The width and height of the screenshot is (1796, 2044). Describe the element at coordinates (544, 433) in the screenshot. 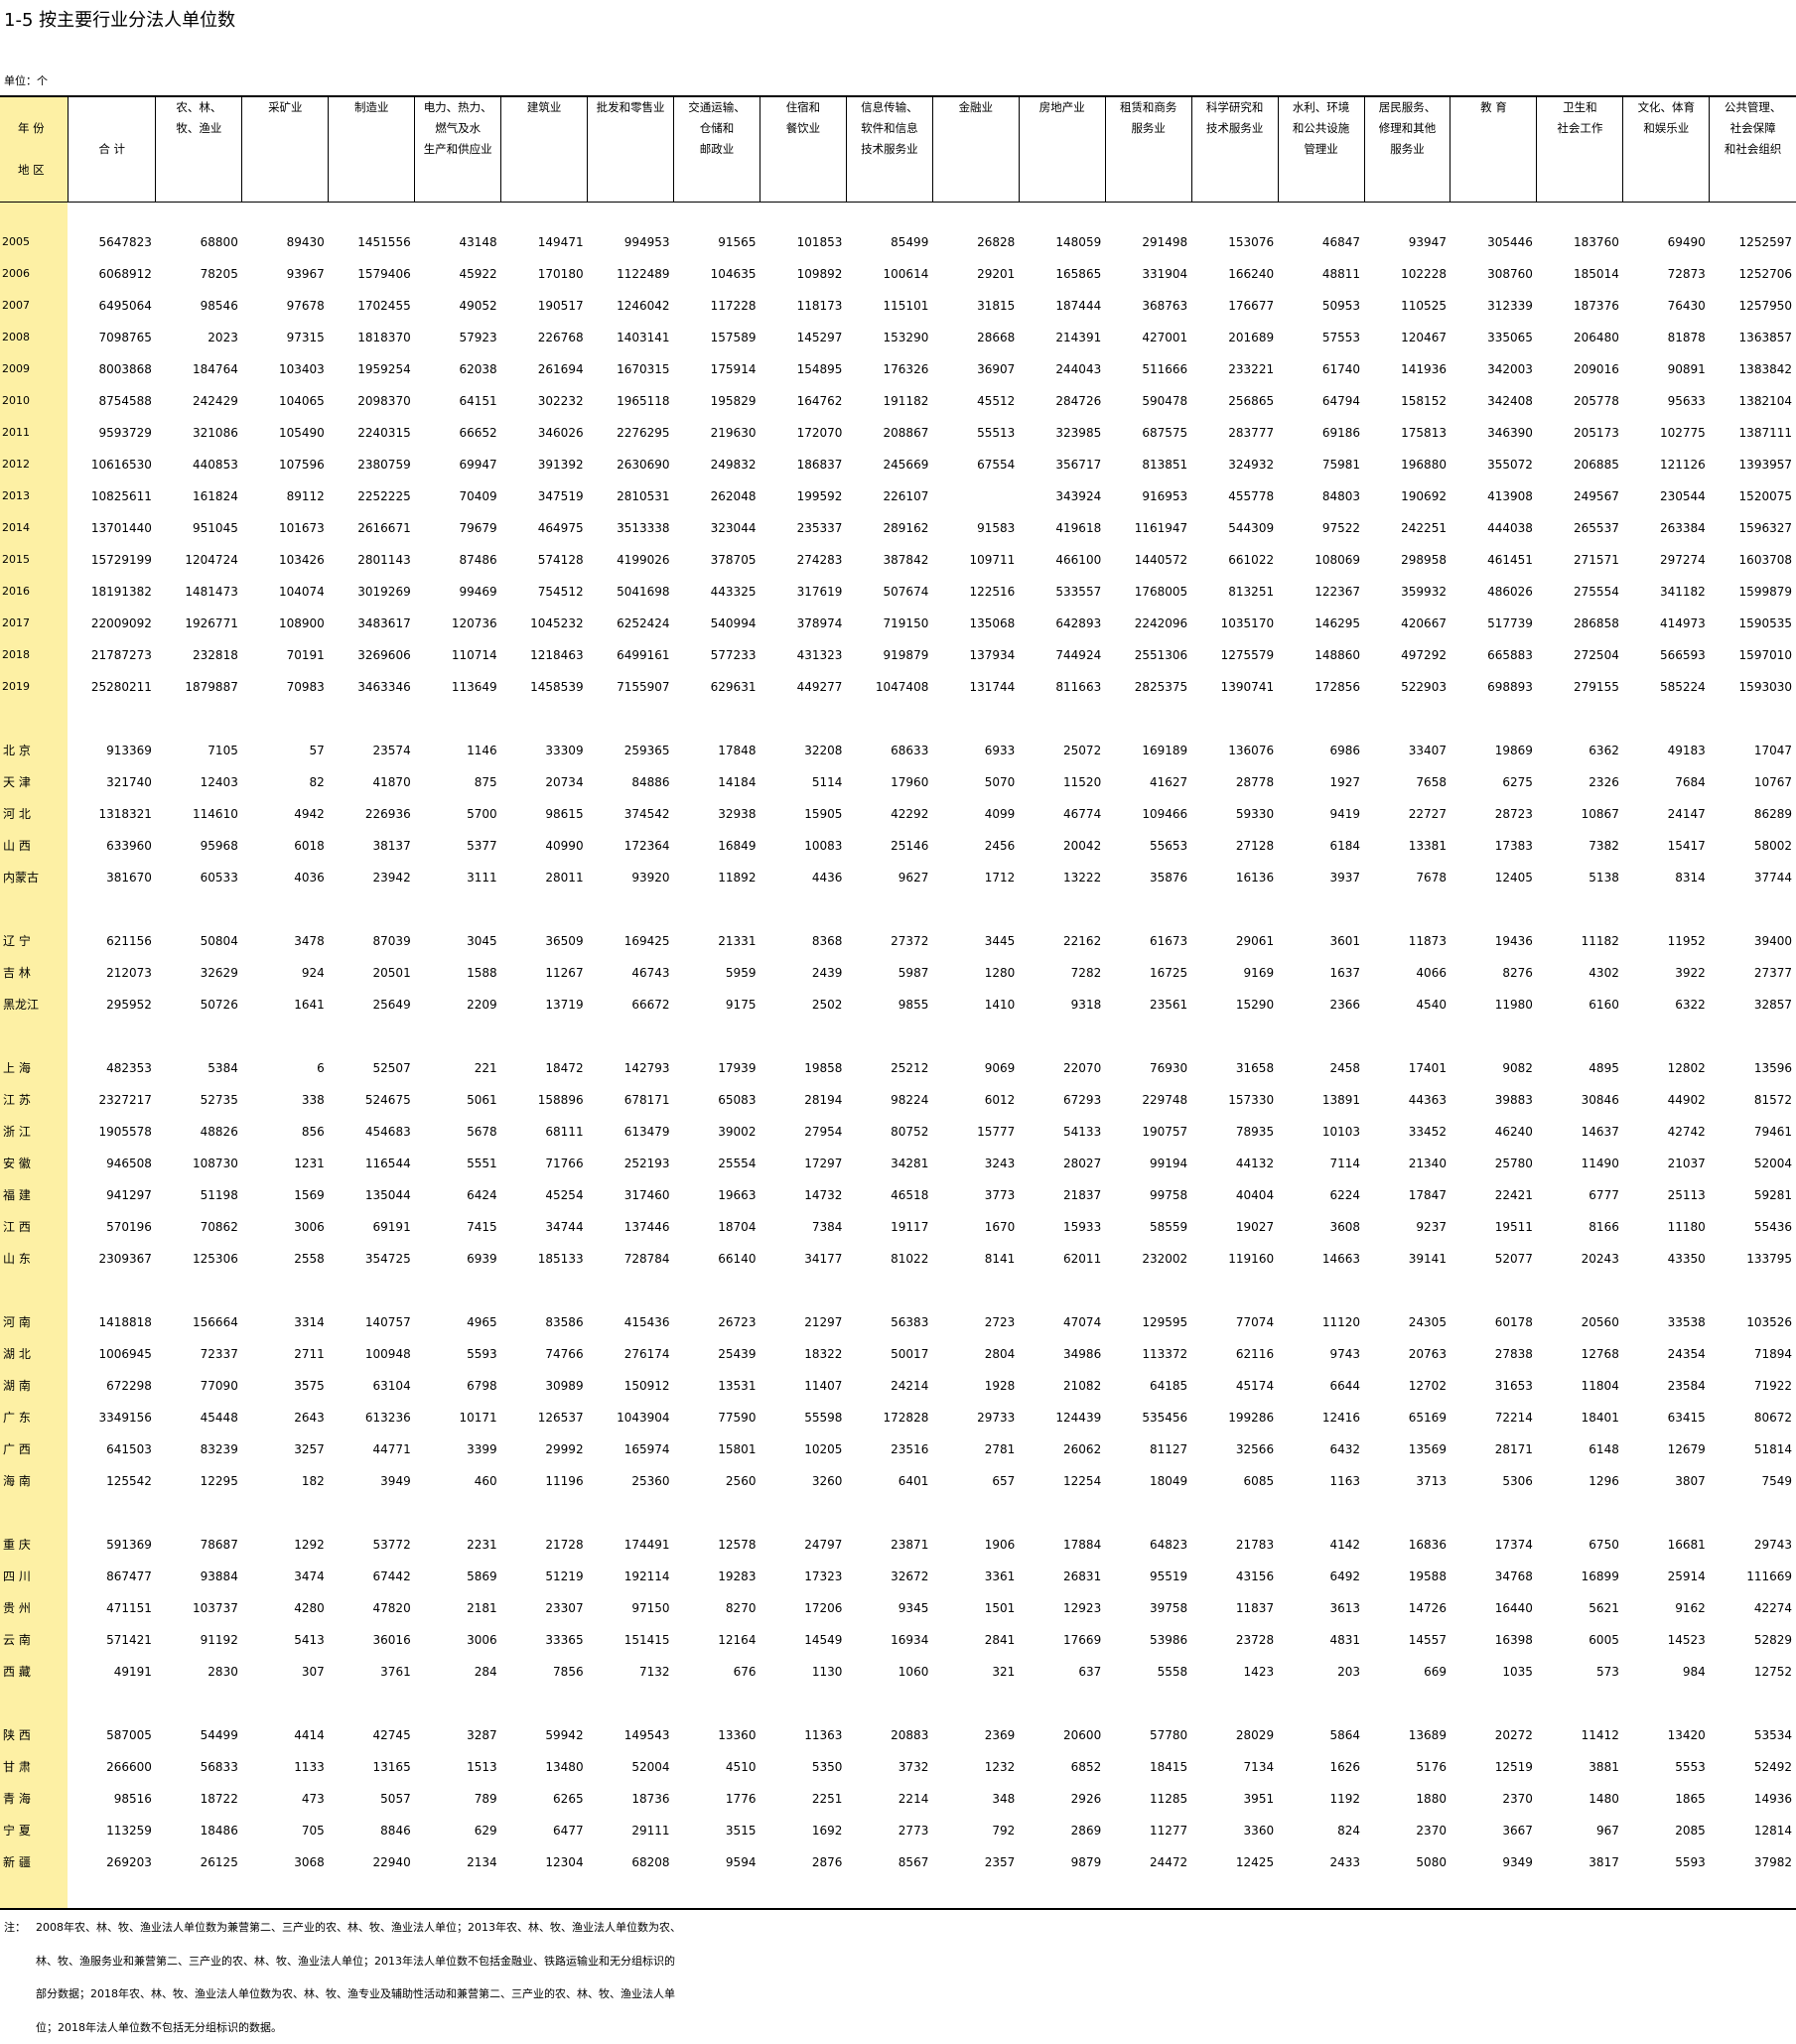

I see `table-cell: 346026` at that location.